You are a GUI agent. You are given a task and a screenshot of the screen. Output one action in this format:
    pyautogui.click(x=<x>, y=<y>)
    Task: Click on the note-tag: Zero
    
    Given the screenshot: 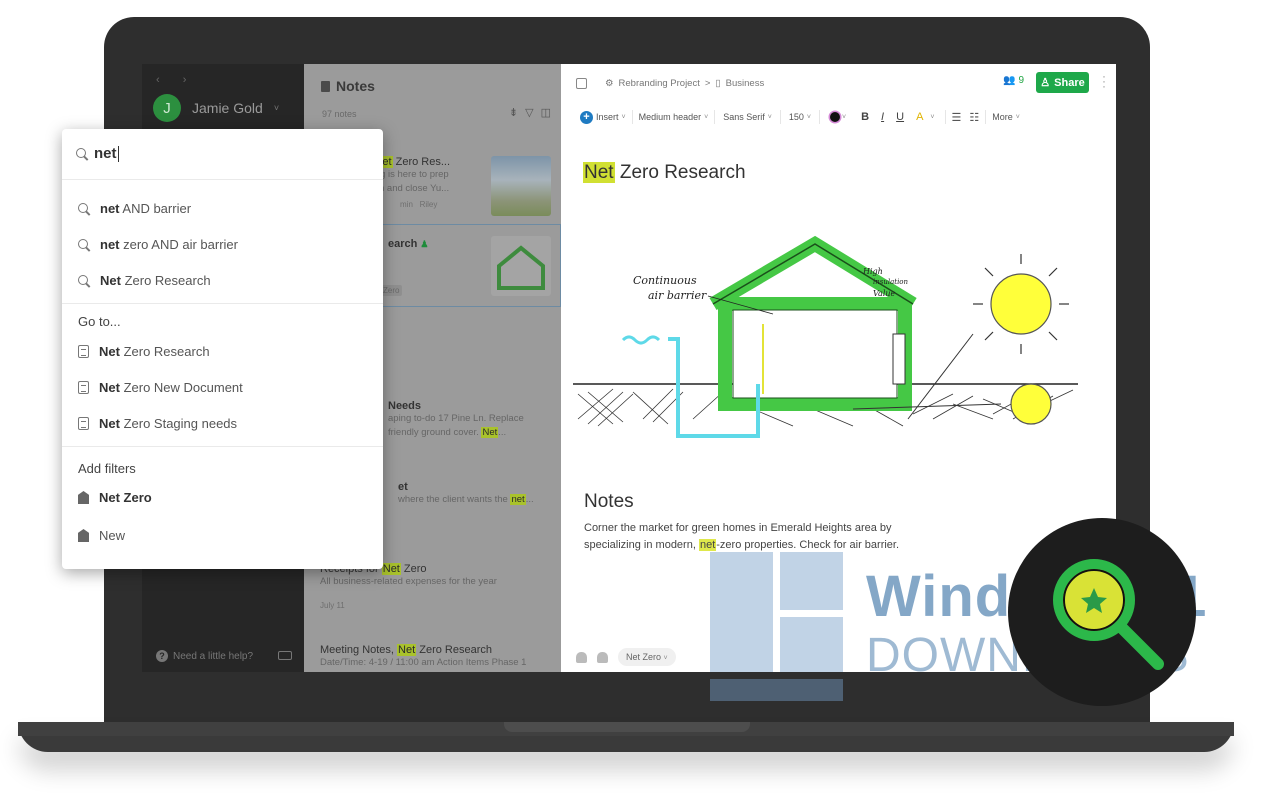 What is the action you would take?
    pyautogui.click(x=391, y=290)
    